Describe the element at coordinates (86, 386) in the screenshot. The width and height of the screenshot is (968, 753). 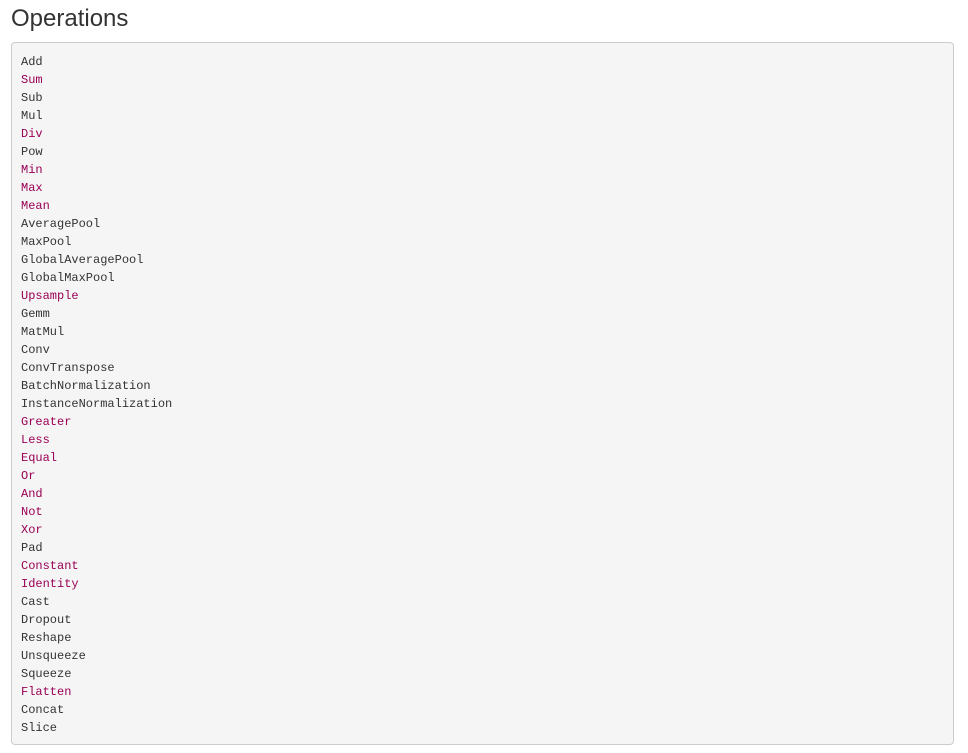
I see `operation-line-batchnormalization: BatchNormalization` at that location.